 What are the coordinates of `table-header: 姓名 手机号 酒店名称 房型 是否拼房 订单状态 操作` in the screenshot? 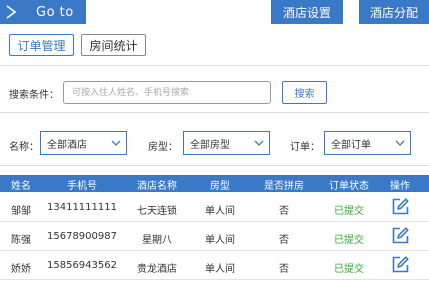 It's located at (214, 183).